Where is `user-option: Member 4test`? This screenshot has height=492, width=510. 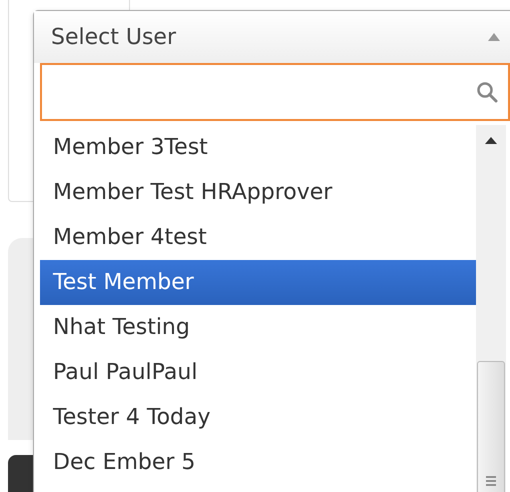 user-option: Member 4test is located at coordinates (258, 237).